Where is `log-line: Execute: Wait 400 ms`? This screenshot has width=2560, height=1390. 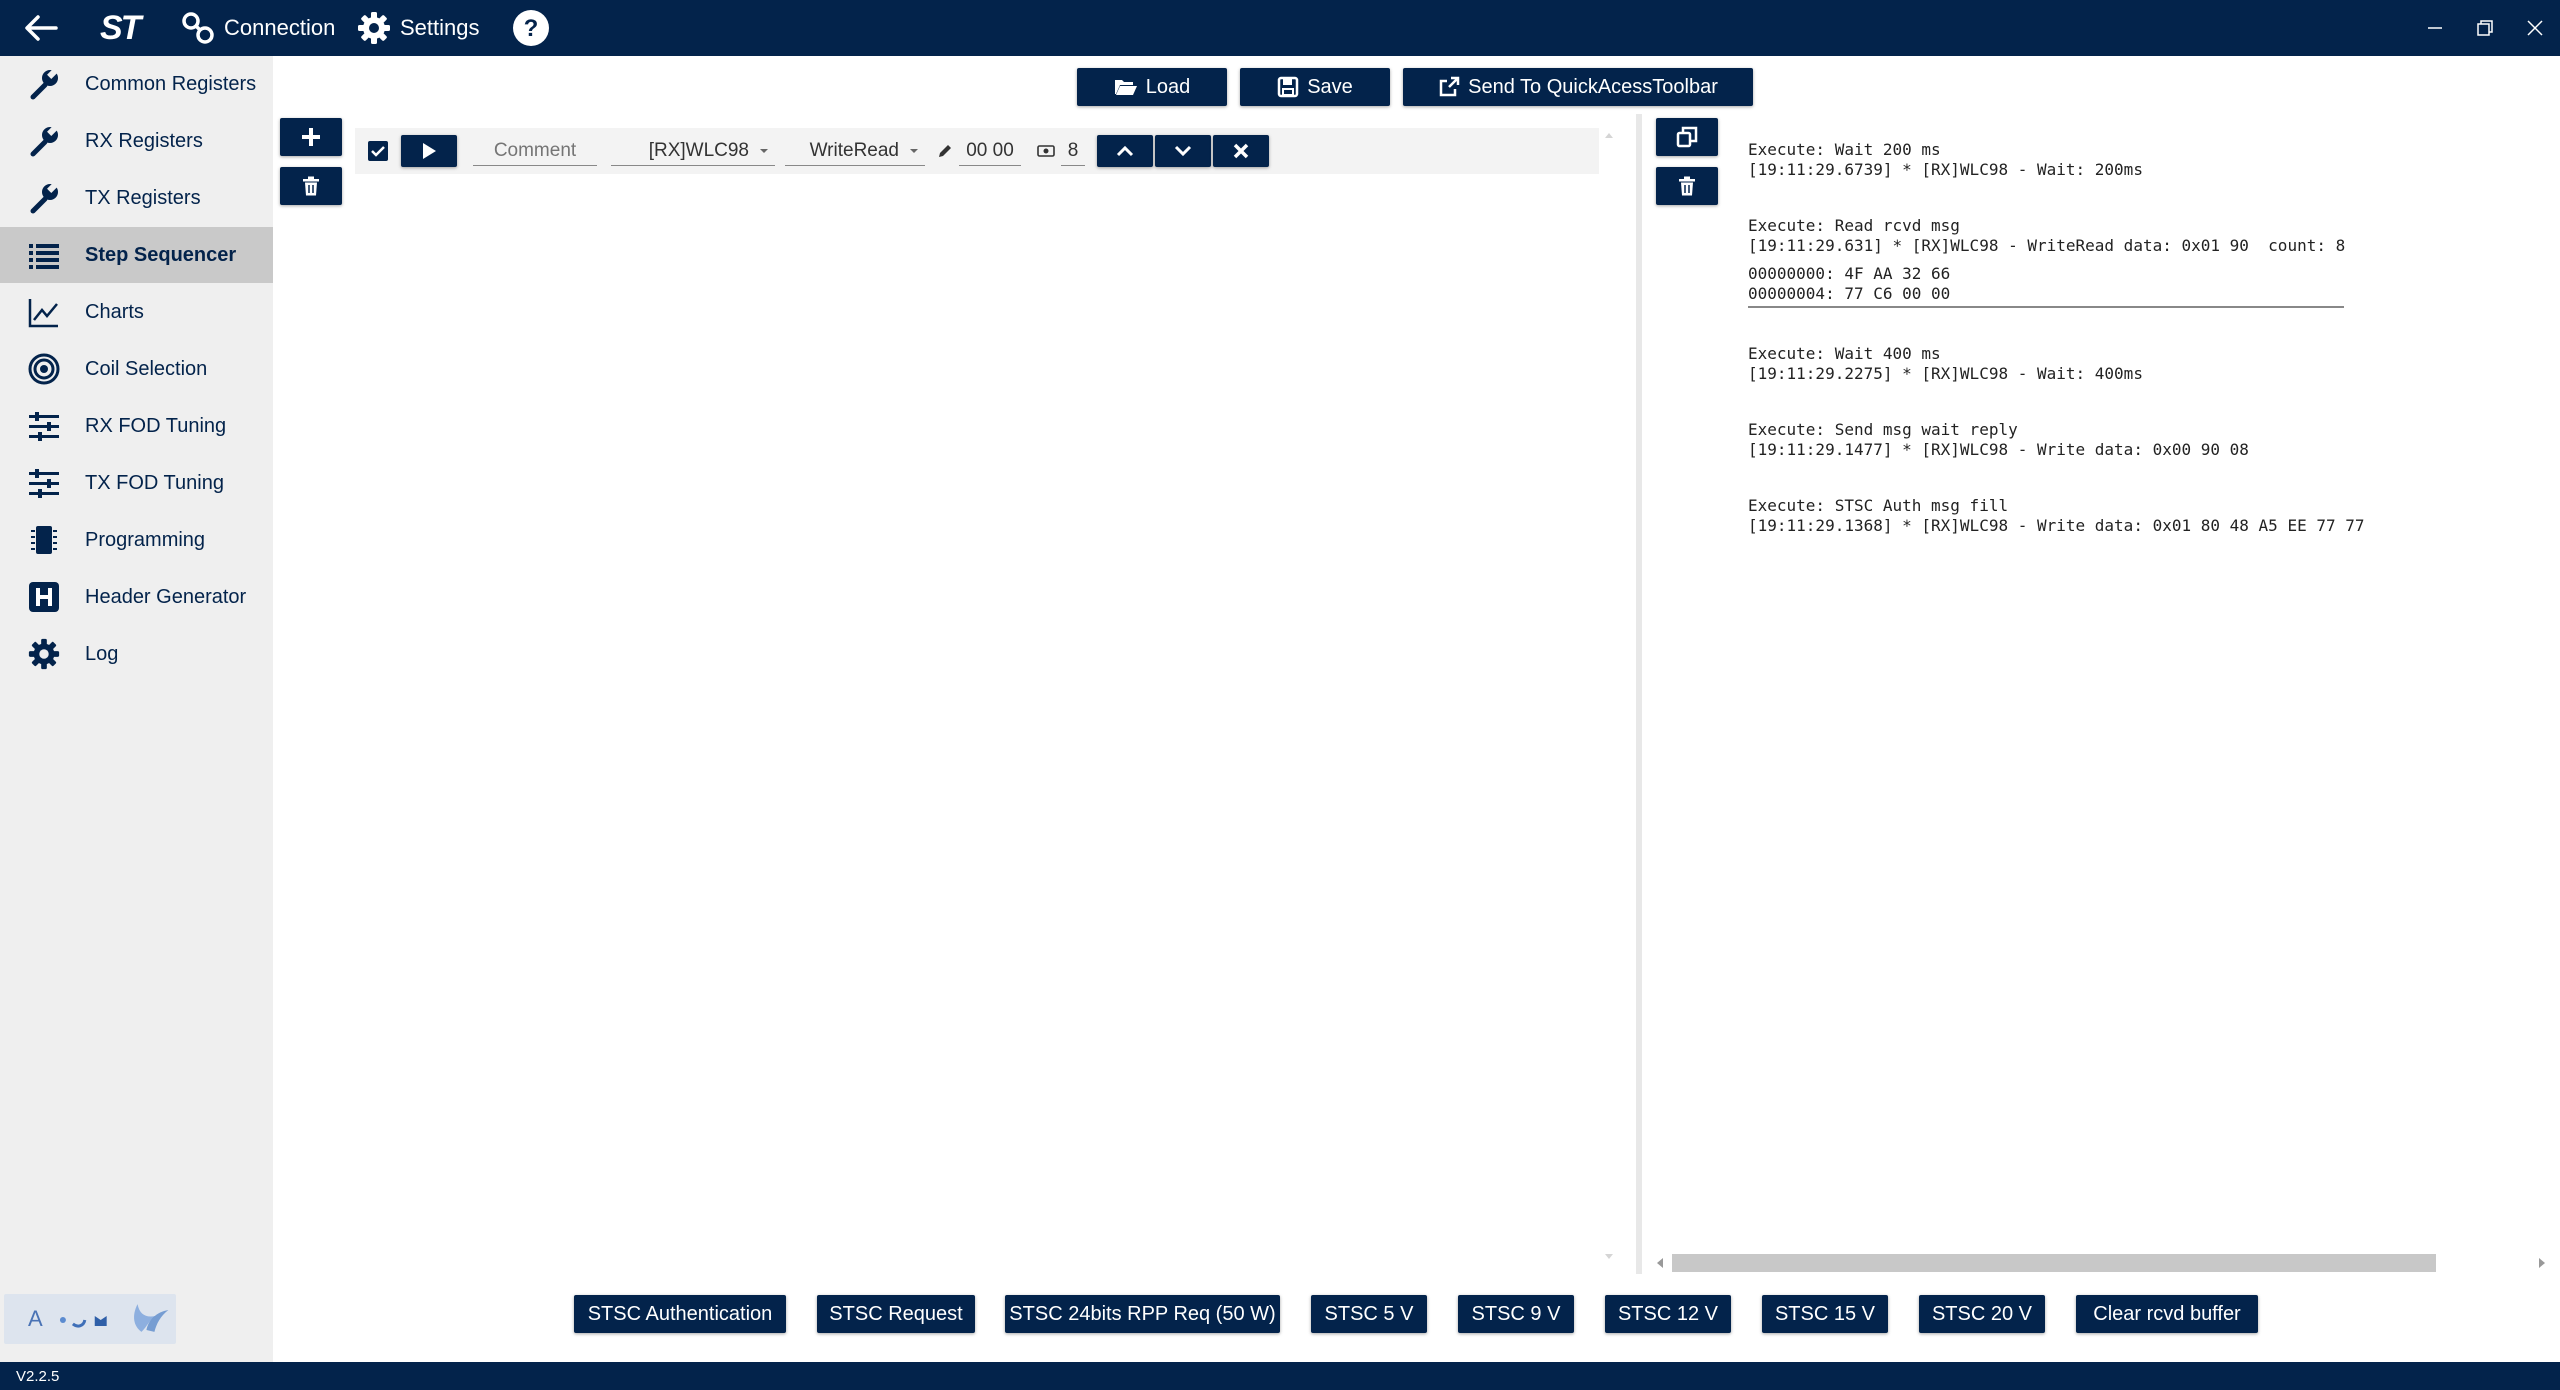 log-line: Execute: Wait 400 ms is located at coordinates (1844, 353).